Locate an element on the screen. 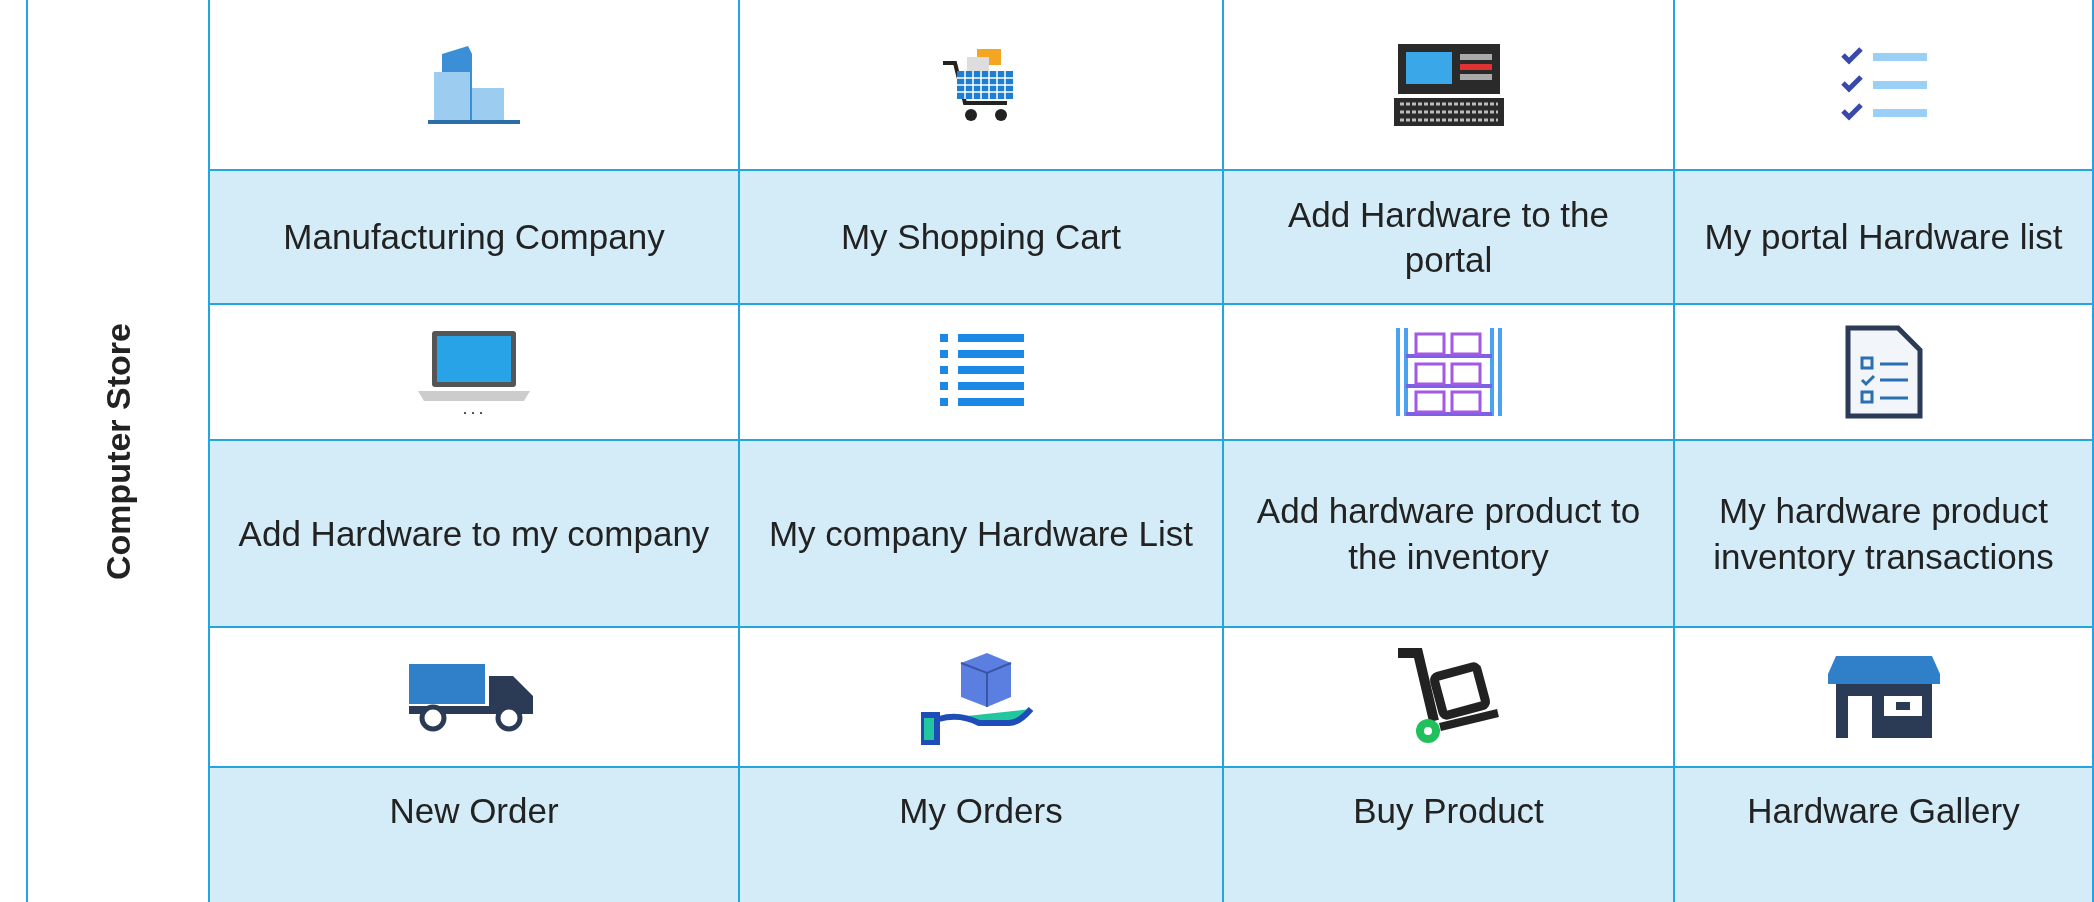 Image resolution: width=2094 pixels, height=902 pixels. tile-label: My hardware product inventory transactions is located at coordinates (1884, 533).